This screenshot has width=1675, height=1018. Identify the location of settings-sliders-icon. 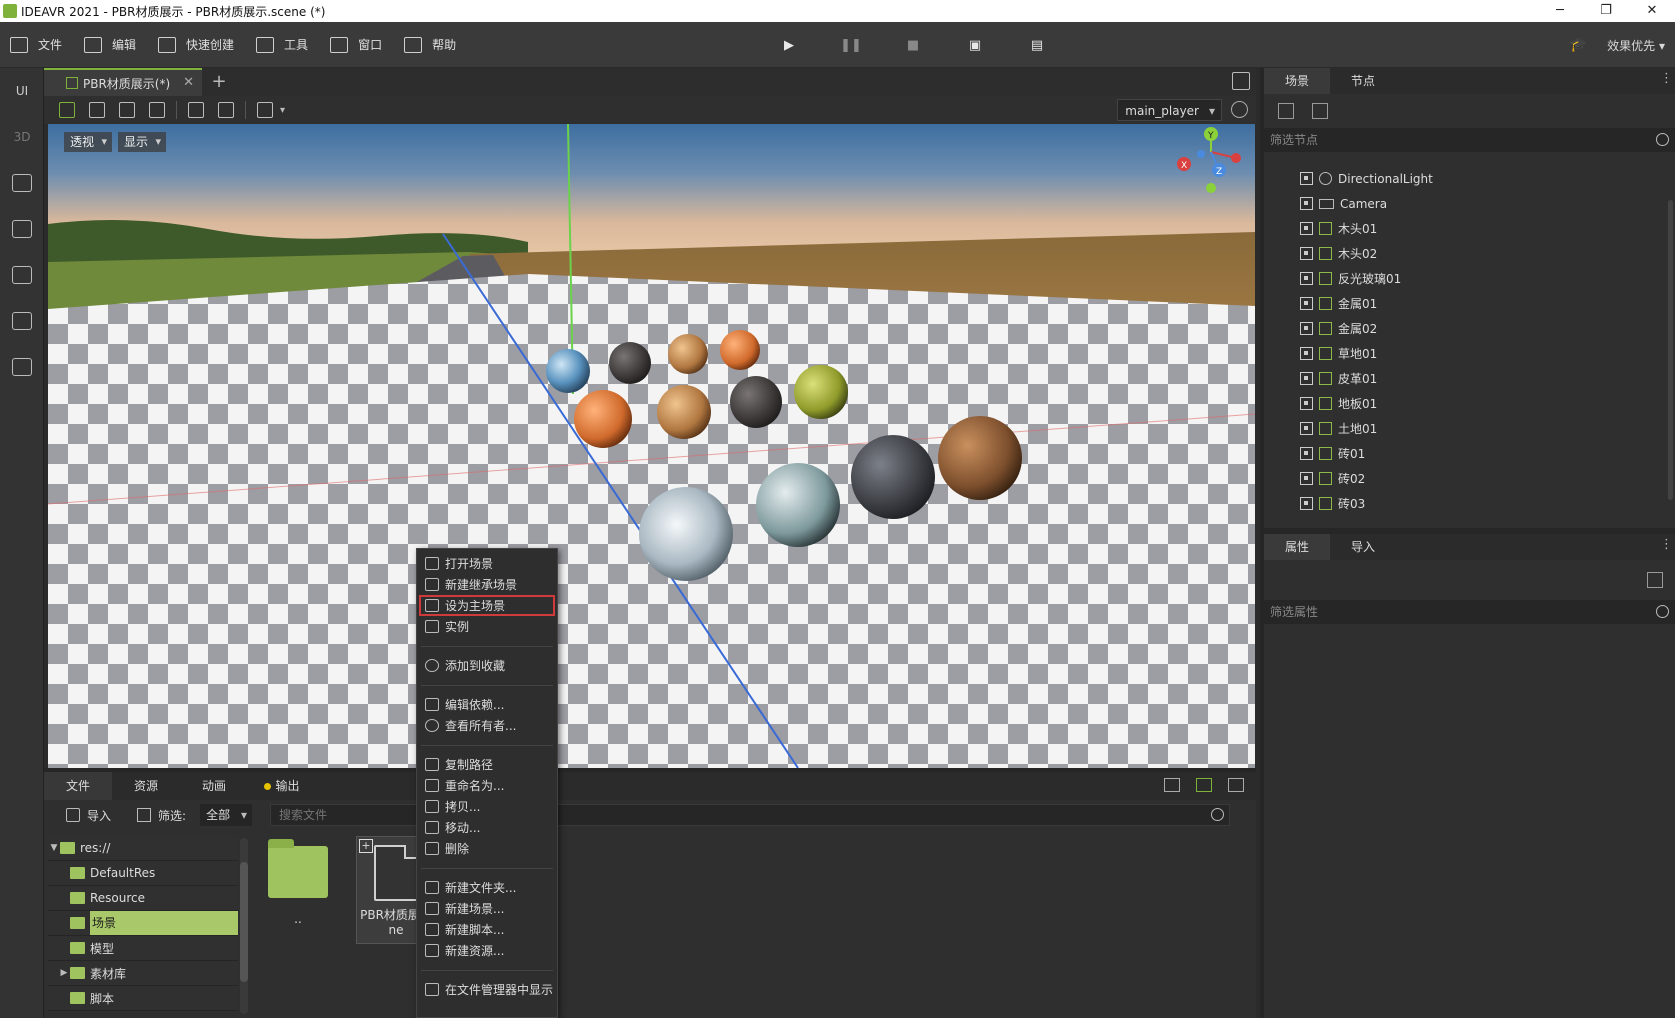
(1655, 580).